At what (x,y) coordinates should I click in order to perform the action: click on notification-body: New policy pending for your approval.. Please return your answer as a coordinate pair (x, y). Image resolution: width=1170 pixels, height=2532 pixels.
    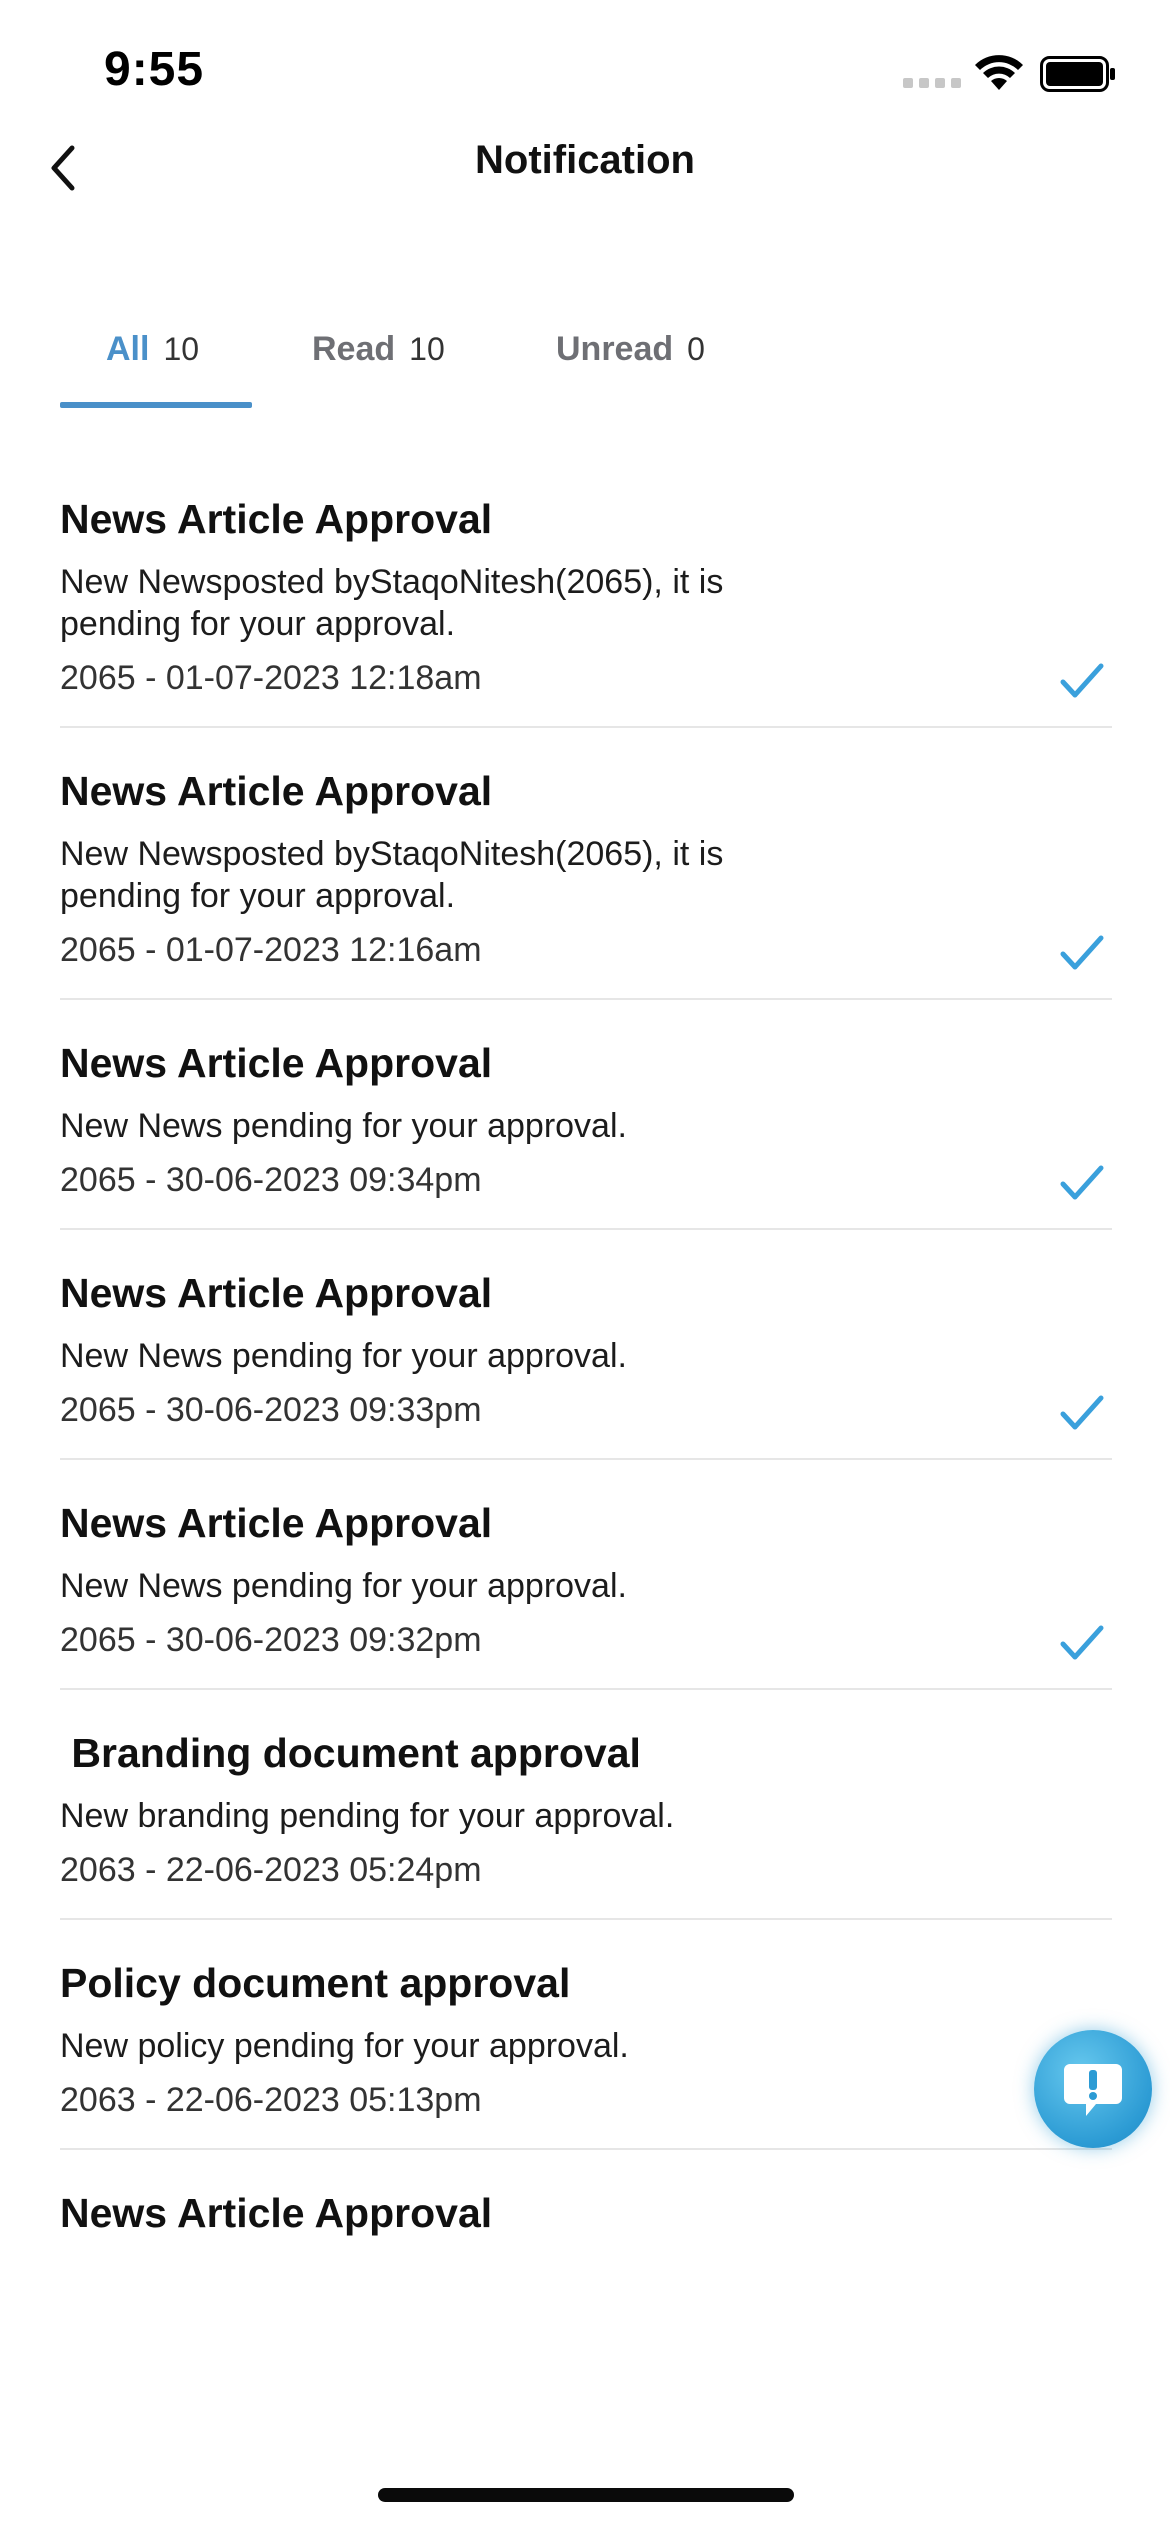
    Looking at the image, I should click on (344, 2046).